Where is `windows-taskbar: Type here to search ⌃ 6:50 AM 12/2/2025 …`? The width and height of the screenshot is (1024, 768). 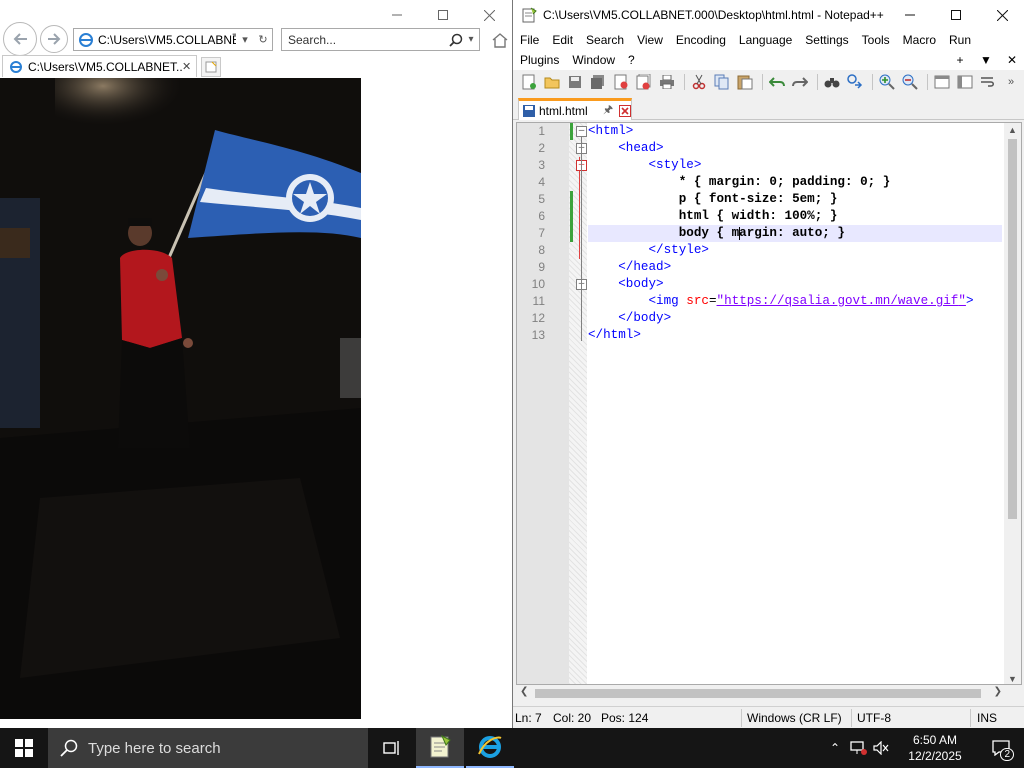 windows-taskbar: Type here to search ⌃ 6:50 AM 12/2/2025 … is located at coordinates (512, 748).